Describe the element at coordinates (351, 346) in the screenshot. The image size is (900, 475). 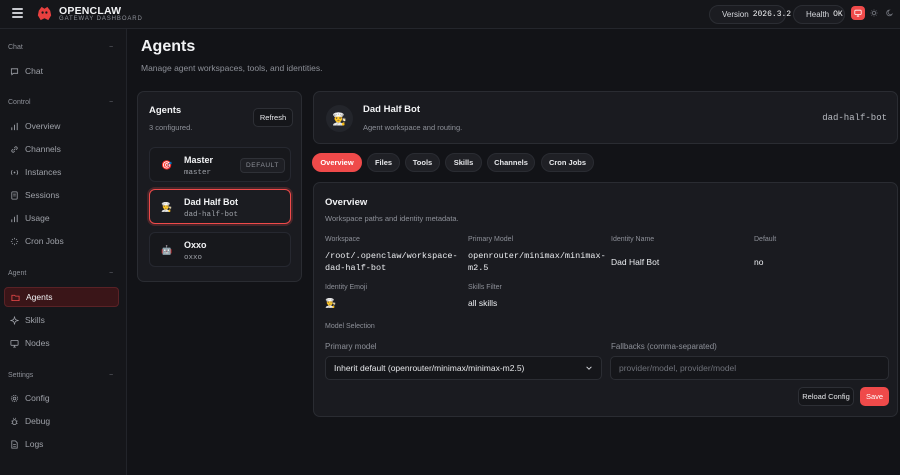
I see `primary-model-field-label: Primary model` at that location.